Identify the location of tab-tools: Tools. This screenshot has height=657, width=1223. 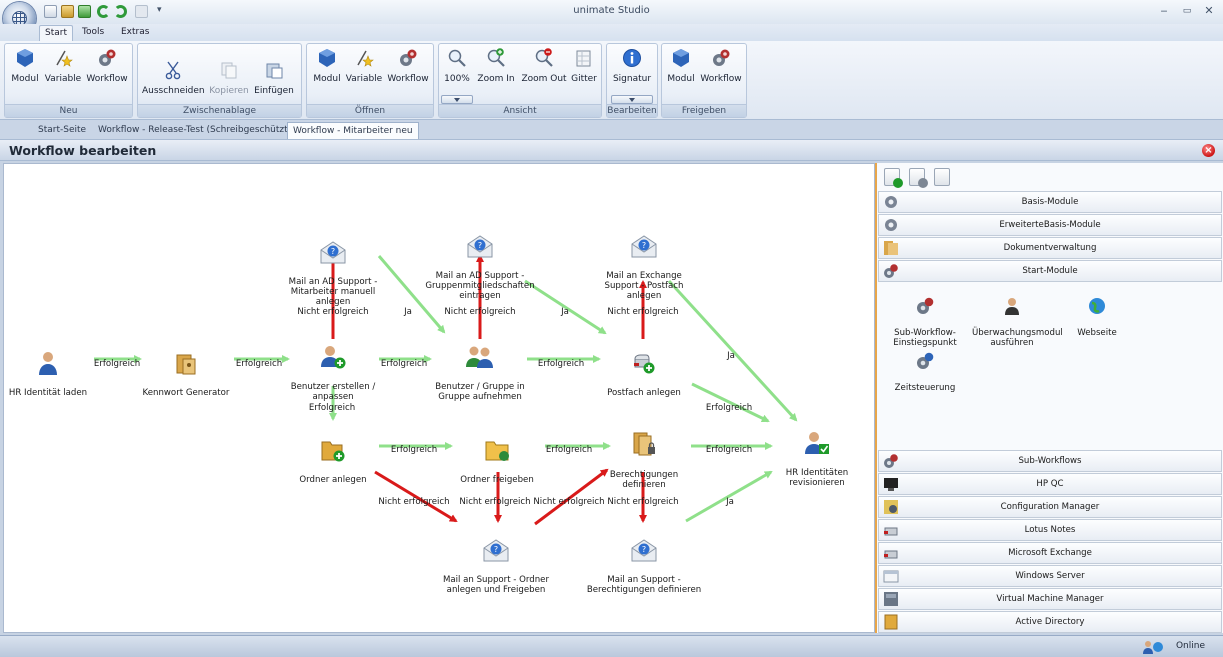
(93, 33).